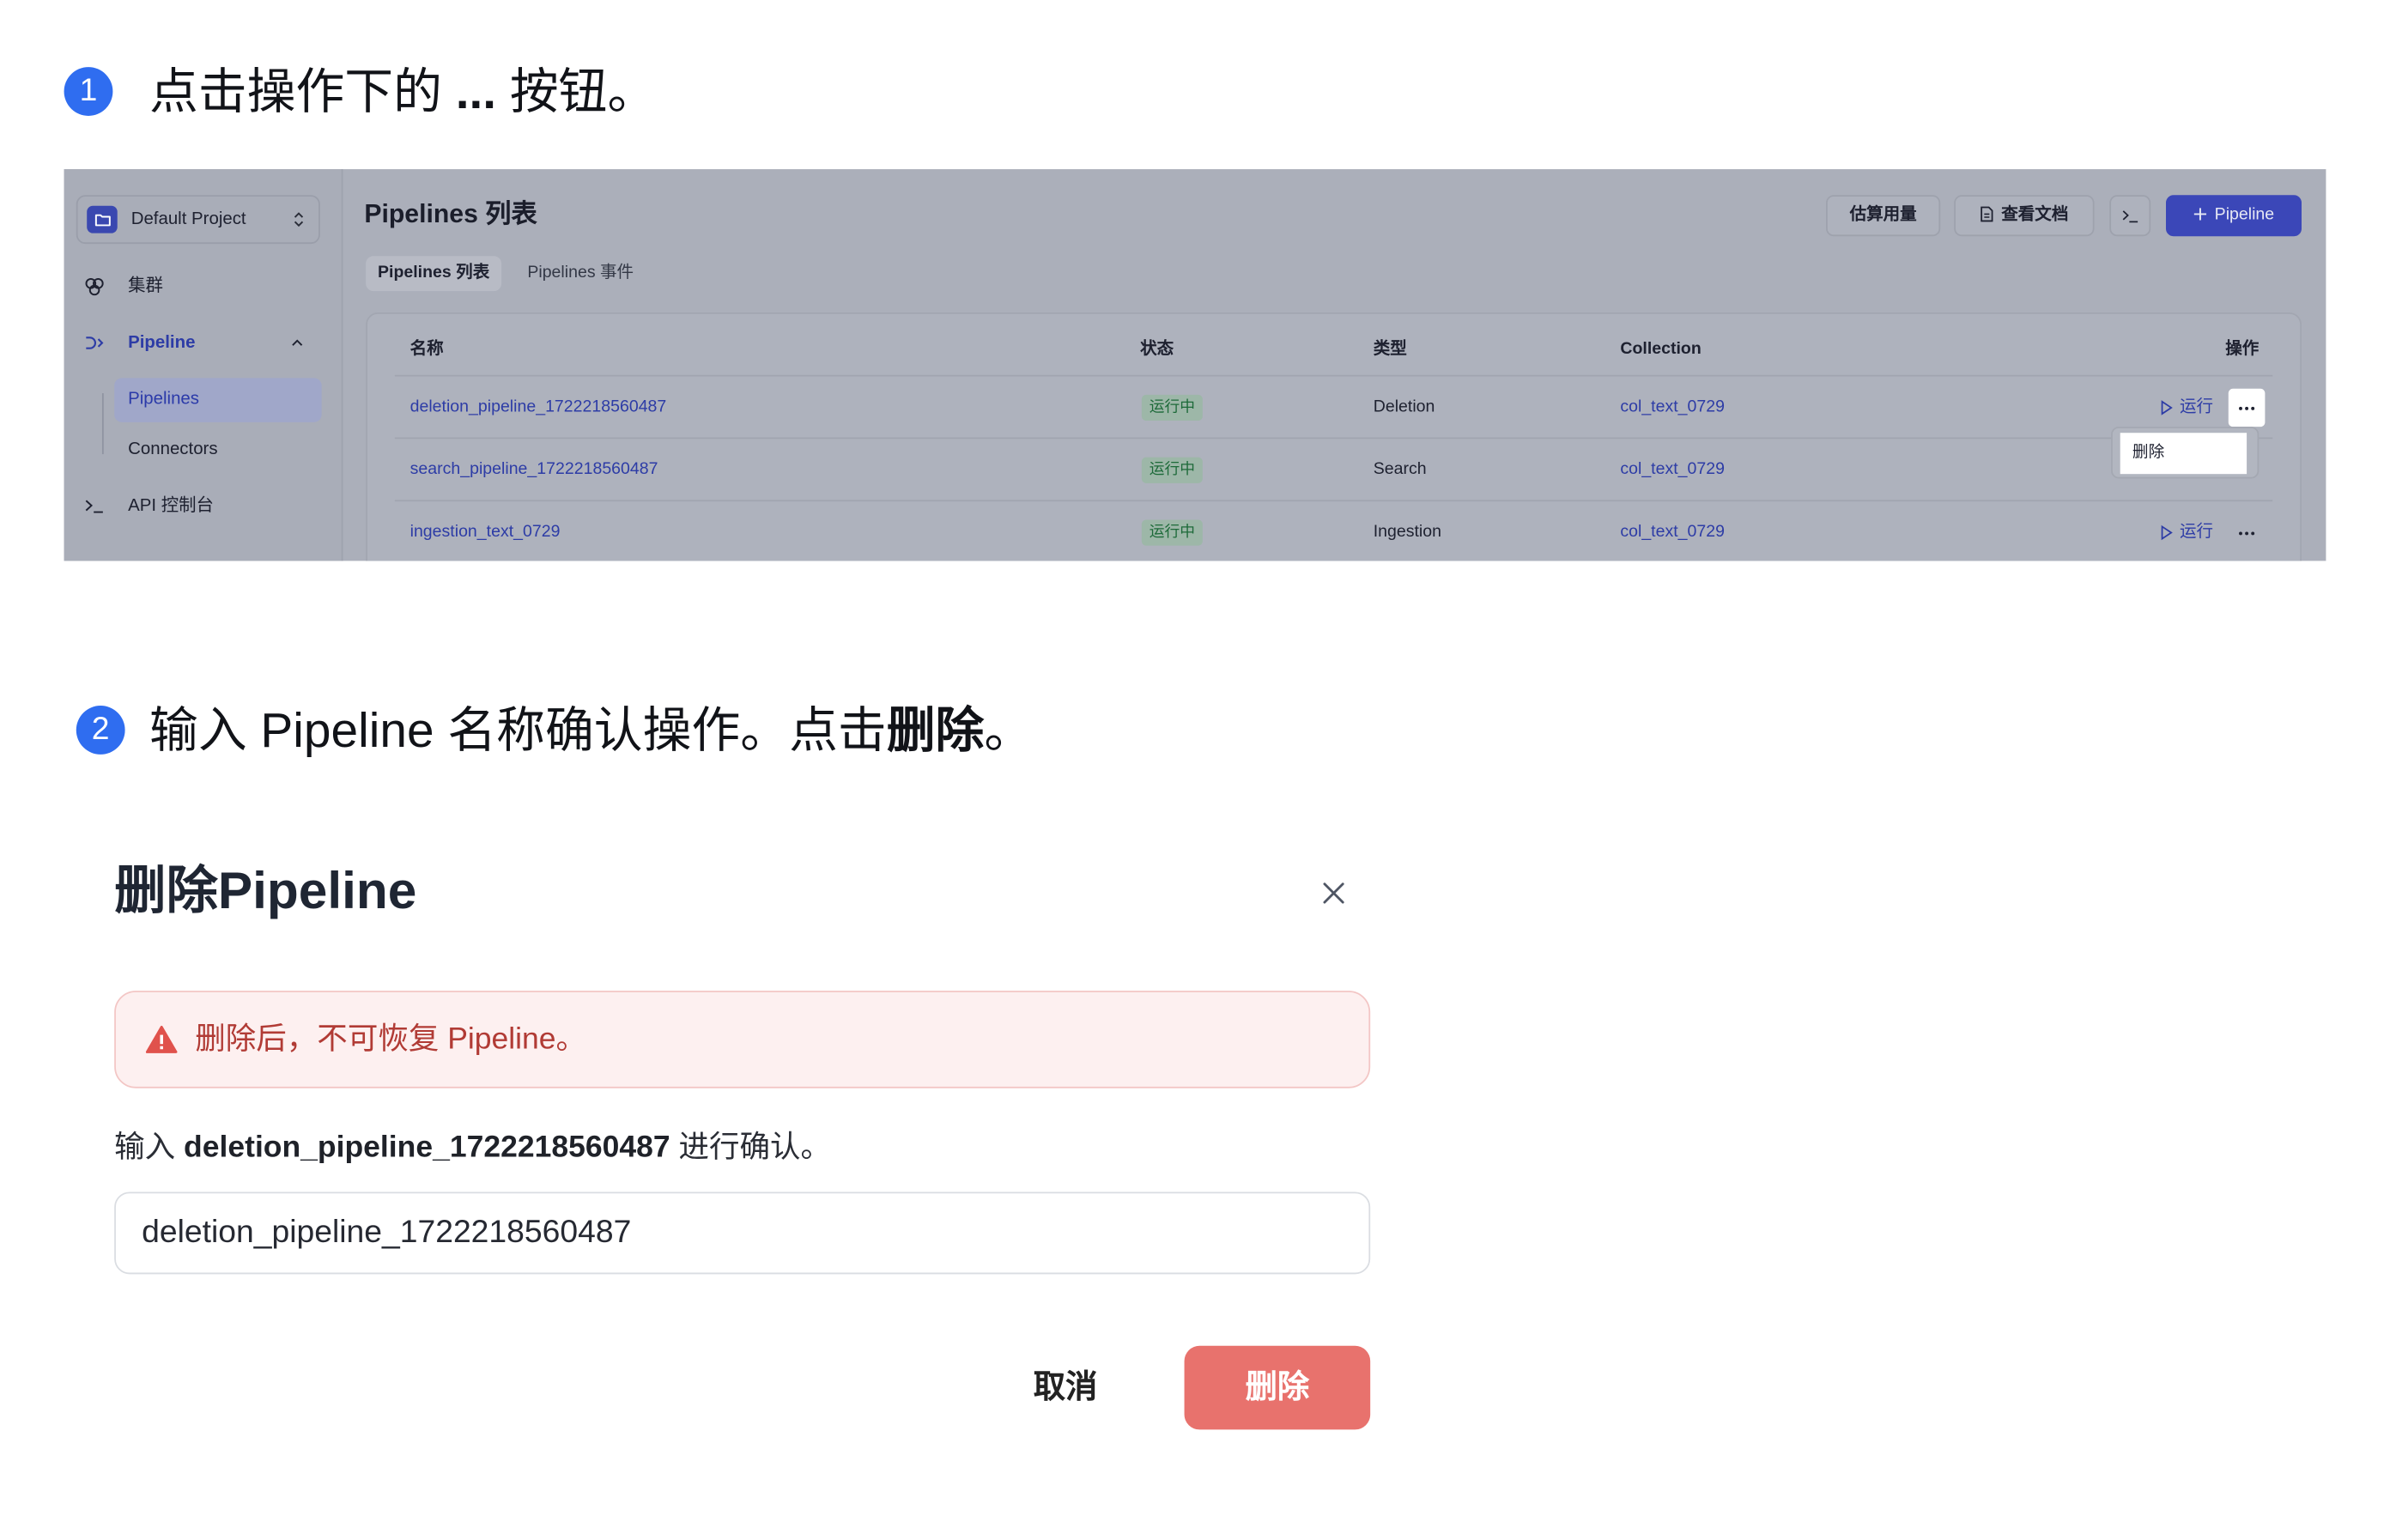 The image size is (2390, 1540). Describe the element at coordinates (1987, 213) in the screenshot. I see `document-icon` at that location.